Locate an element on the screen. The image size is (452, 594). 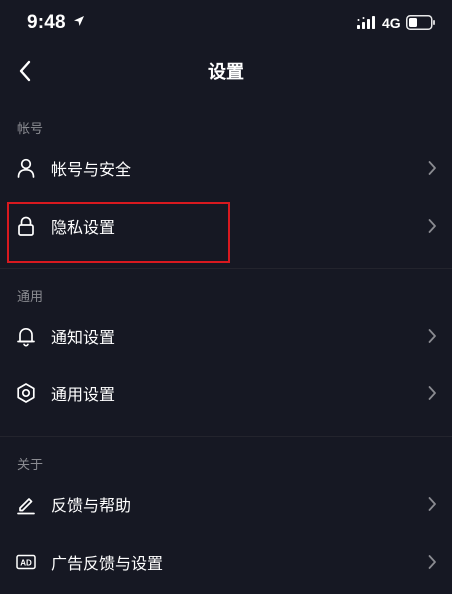
nav-bar: 设置 is located at coordinates (226, 71).